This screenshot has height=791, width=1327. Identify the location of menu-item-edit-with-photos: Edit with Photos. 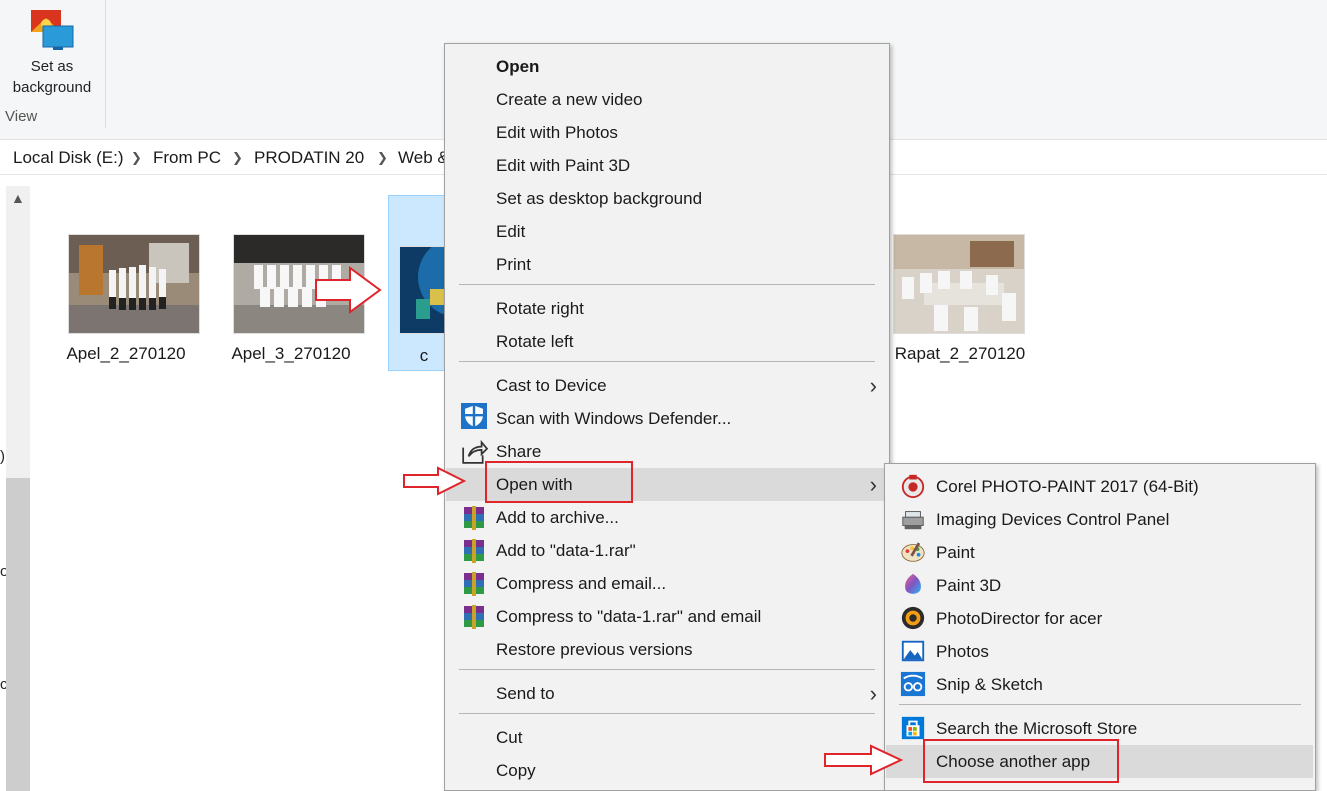
(667, 132).